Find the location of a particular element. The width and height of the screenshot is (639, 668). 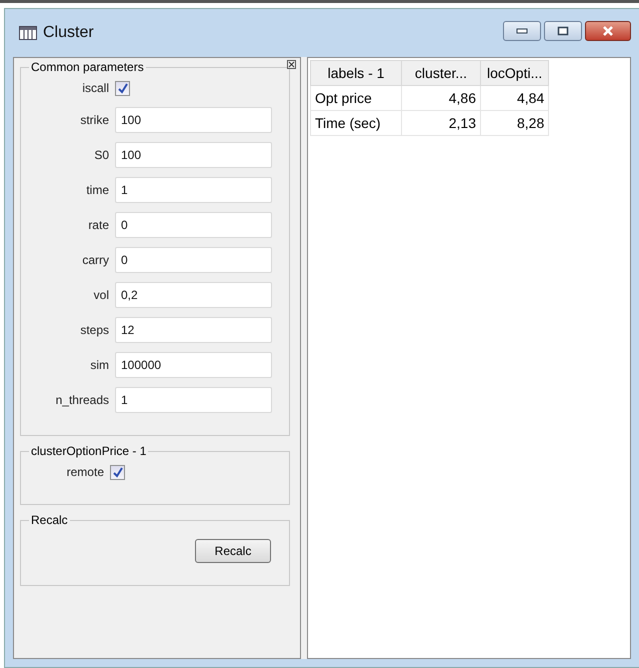

maximize-icon is located at coordinates (563, 31).